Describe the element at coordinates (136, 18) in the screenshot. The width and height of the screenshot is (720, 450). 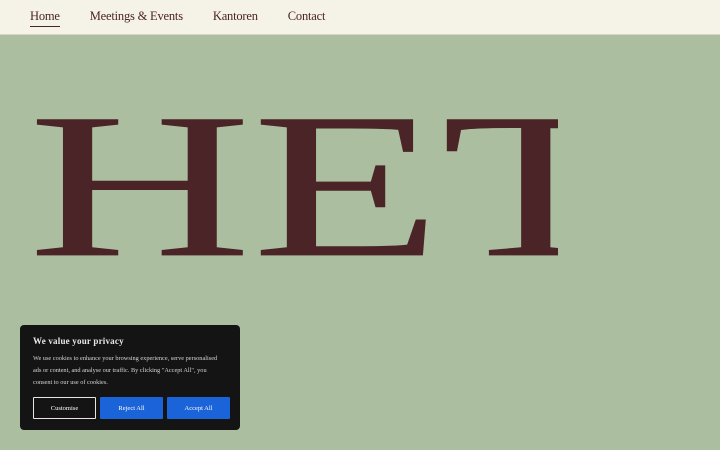
I see `nav-meetings-events-link: Meetings & Events` at that location.